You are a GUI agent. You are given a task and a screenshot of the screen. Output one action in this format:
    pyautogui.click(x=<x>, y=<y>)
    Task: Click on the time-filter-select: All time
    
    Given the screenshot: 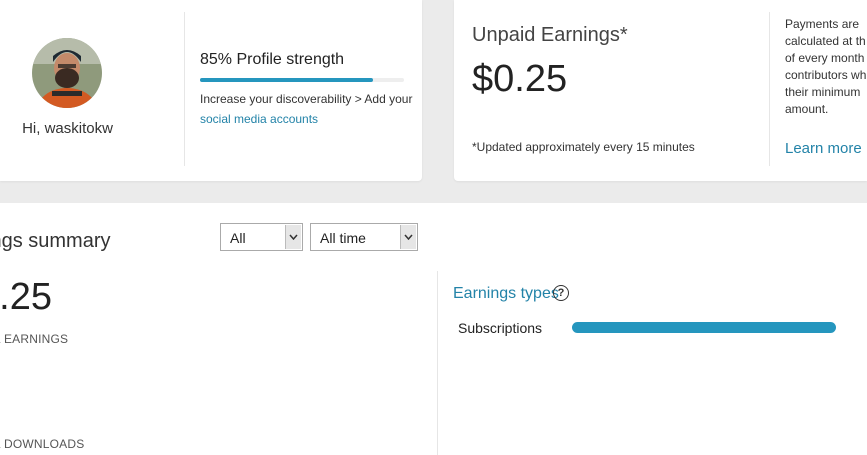 What is the action you would take?
    pyautogui.click(x=364, y=237)
    